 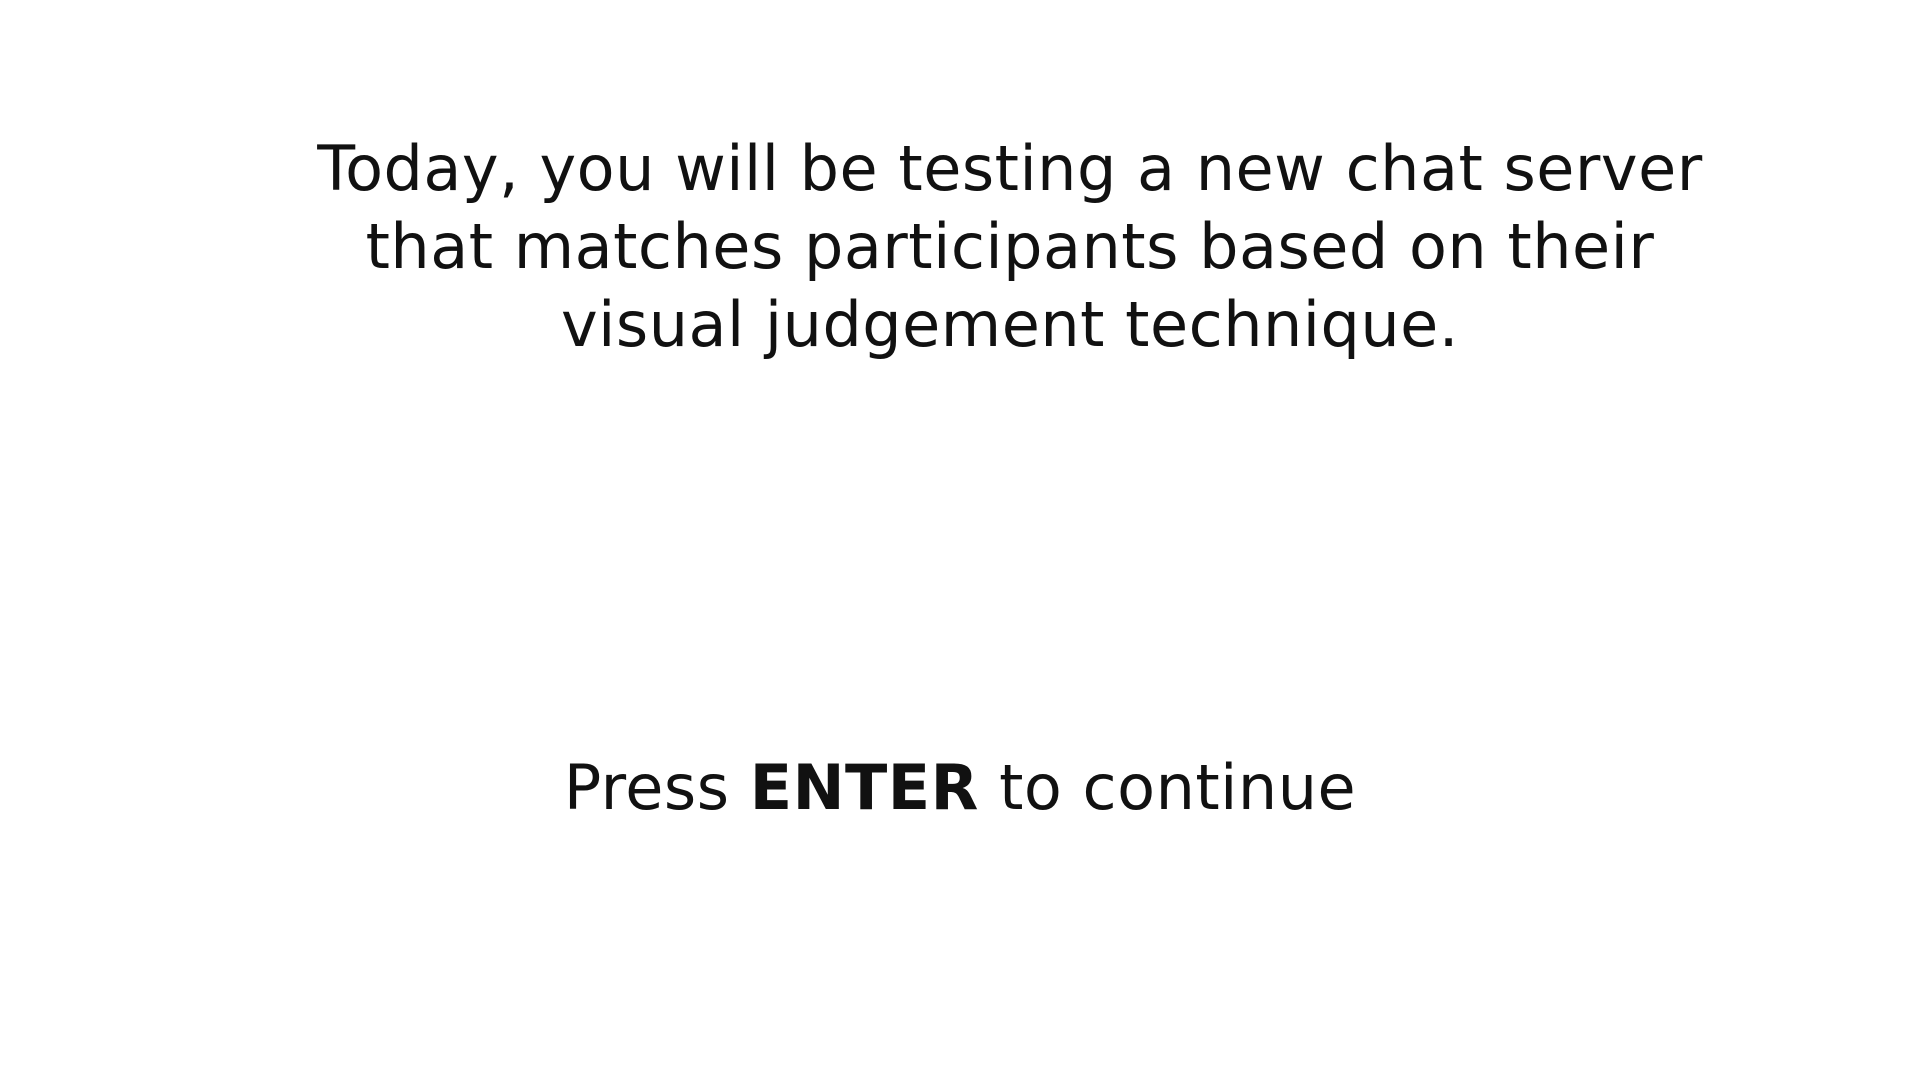 What do you see at coordinates (1010, 324) in the screenshot?
I see `instruction-line-3: visual judgement technique.` at bounding box center [1010, 324].